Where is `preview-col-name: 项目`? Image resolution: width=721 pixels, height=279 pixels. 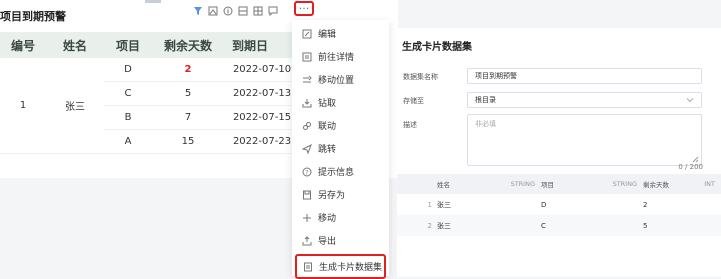
preview-col-name: 项目 is located at coordinates (566, 184).